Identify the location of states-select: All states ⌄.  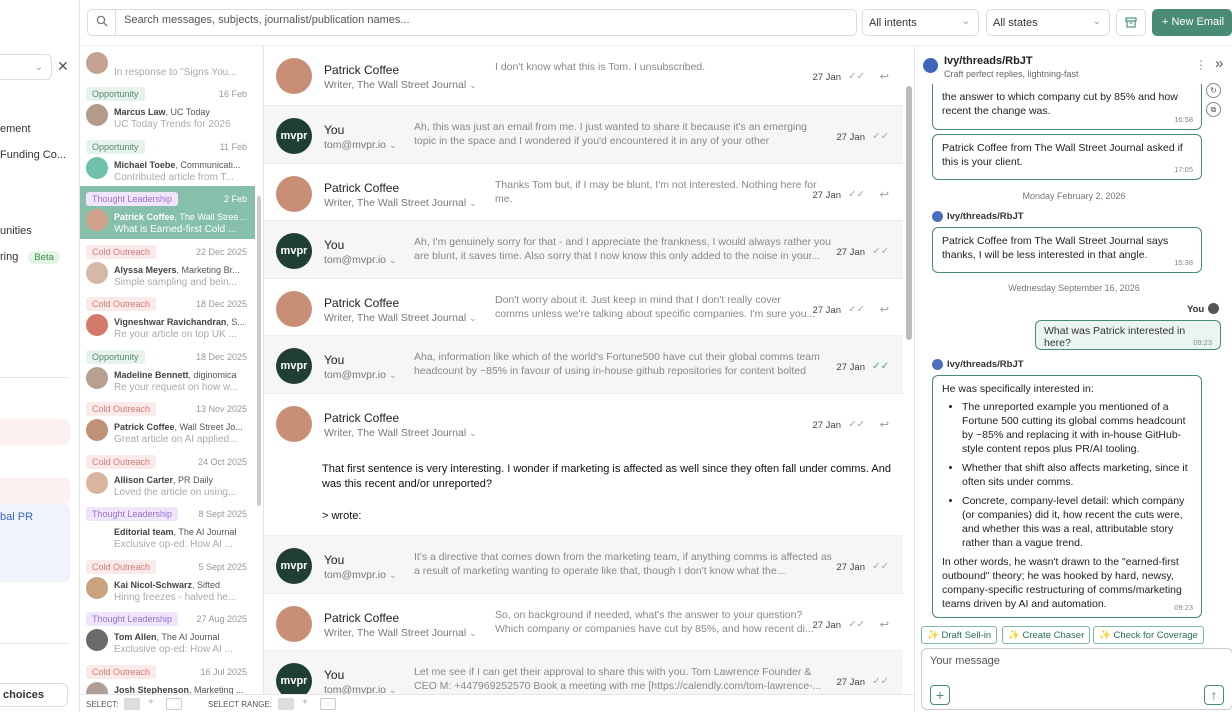
(1048, 22).